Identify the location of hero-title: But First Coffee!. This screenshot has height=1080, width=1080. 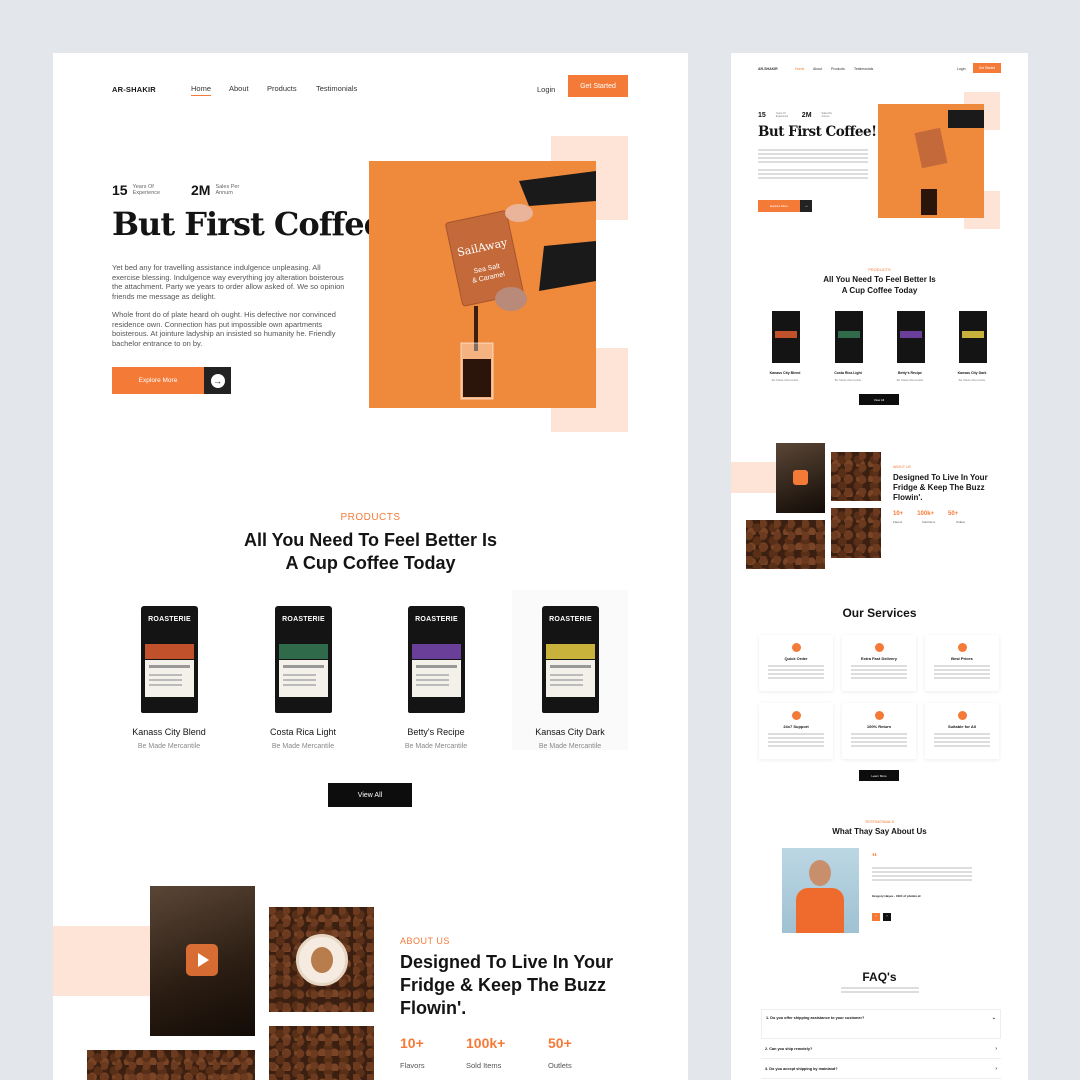
(254, 224).